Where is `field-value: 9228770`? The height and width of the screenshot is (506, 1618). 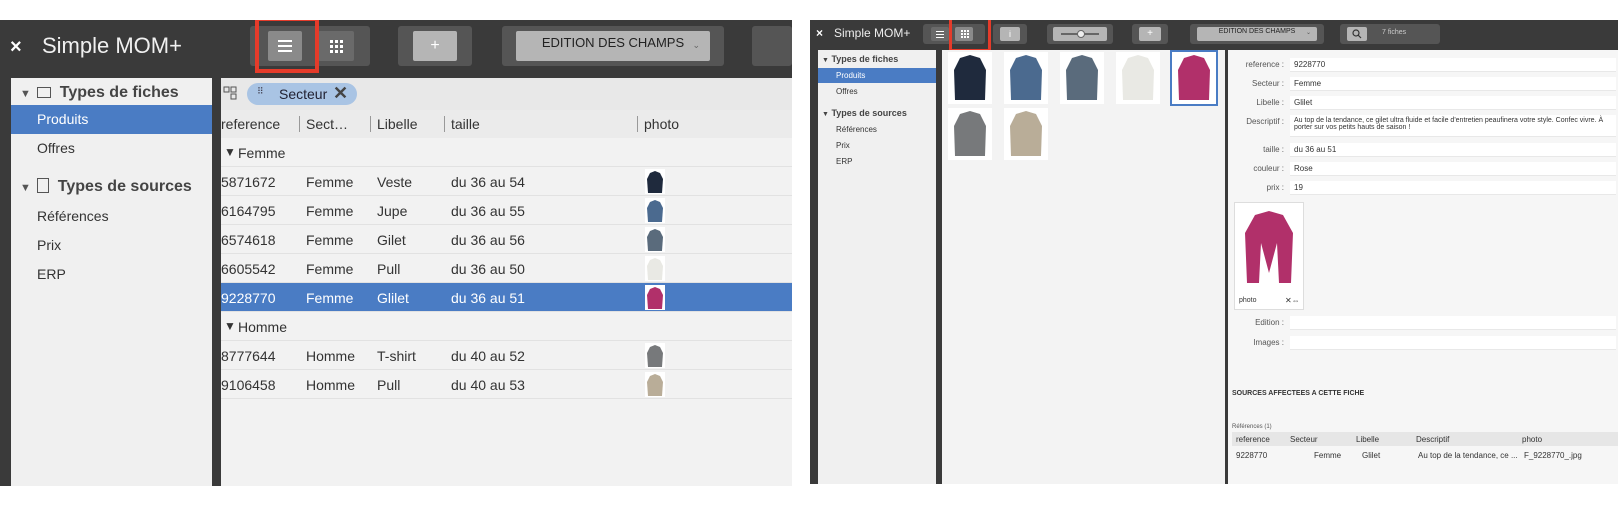
field-value: 9228770 is located at coordinates (1453, 65).